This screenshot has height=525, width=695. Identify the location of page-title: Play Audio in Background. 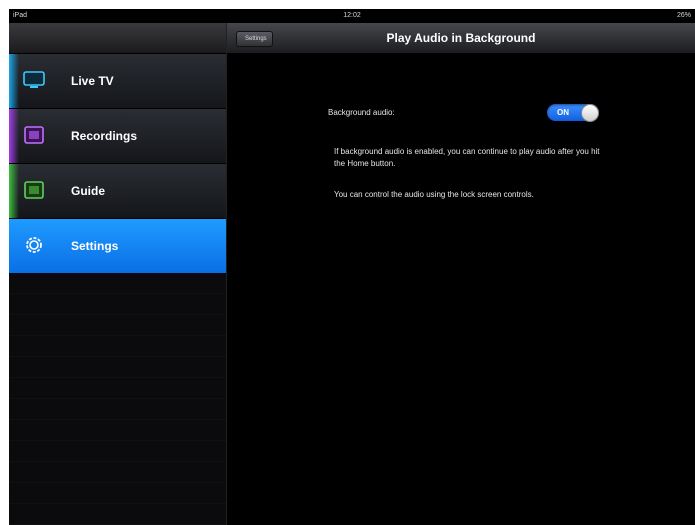
(461, 38).